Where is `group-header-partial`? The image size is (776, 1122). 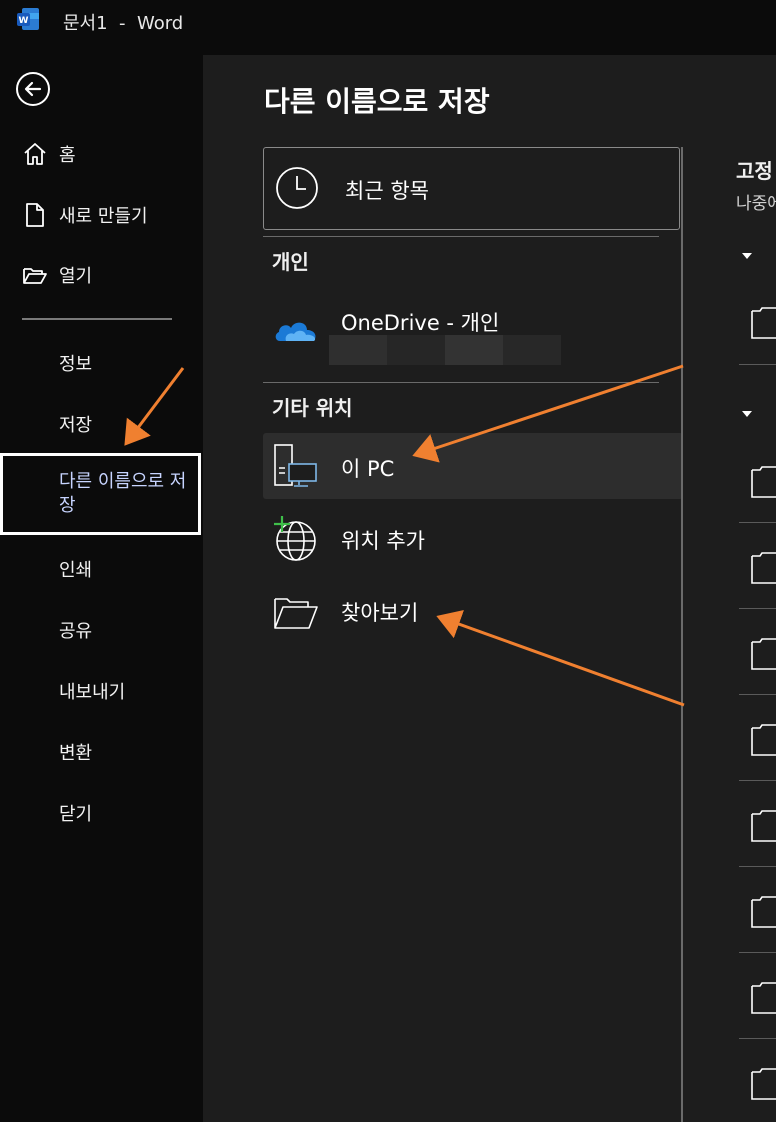
group-header-partial is located at coordinates (772, 253).